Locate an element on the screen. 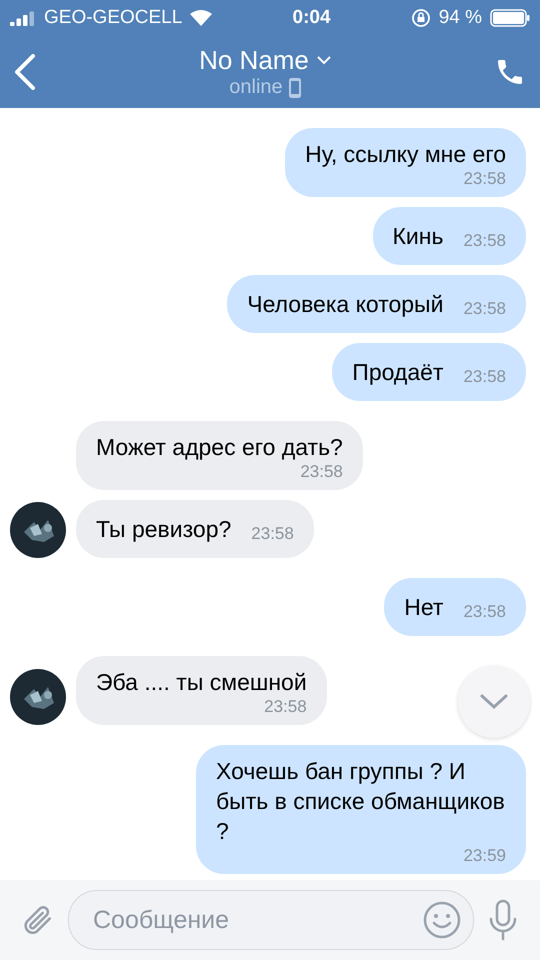 The width and height of the screenshot is (540, 960). message-text: Ну, ссылку мне его is located at coordinates (405, 154).